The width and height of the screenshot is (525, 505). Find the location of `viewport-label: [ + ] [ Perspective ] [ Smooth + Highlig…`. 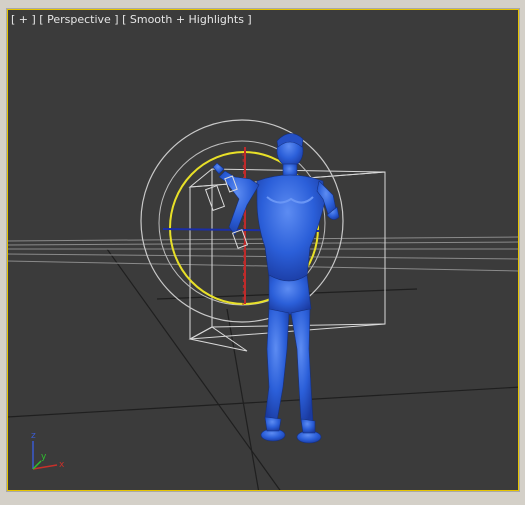

viewport-label: [ + ] [ Perspective ] [ Smooth + Highlig… is located at coordinates (131, 19).